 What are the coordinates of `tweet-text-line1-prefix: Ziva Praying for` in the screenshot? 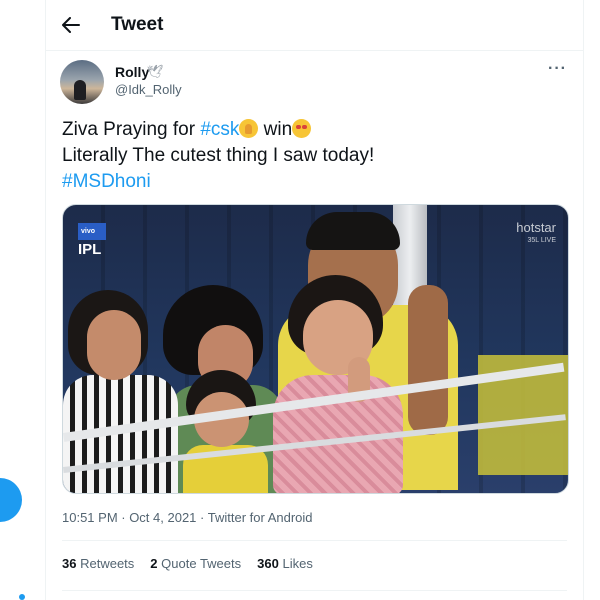 It's located at (131, 129).